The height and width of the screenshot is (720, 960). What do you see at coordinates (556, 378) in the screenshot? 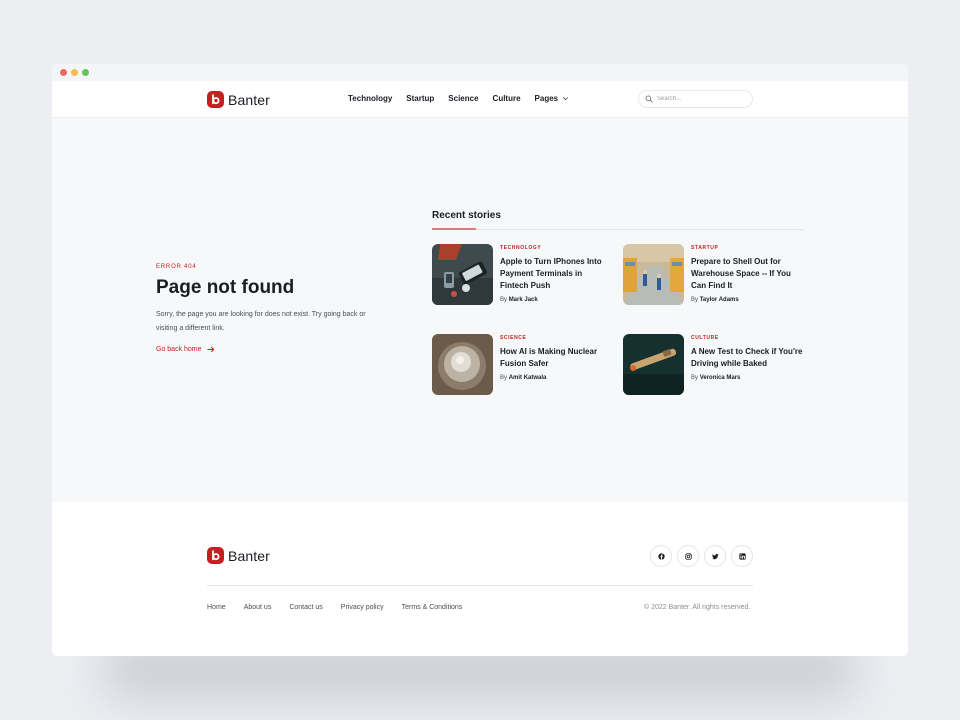
I see `story-byline: By Amit Katwala` at bounding box center [556, 378].